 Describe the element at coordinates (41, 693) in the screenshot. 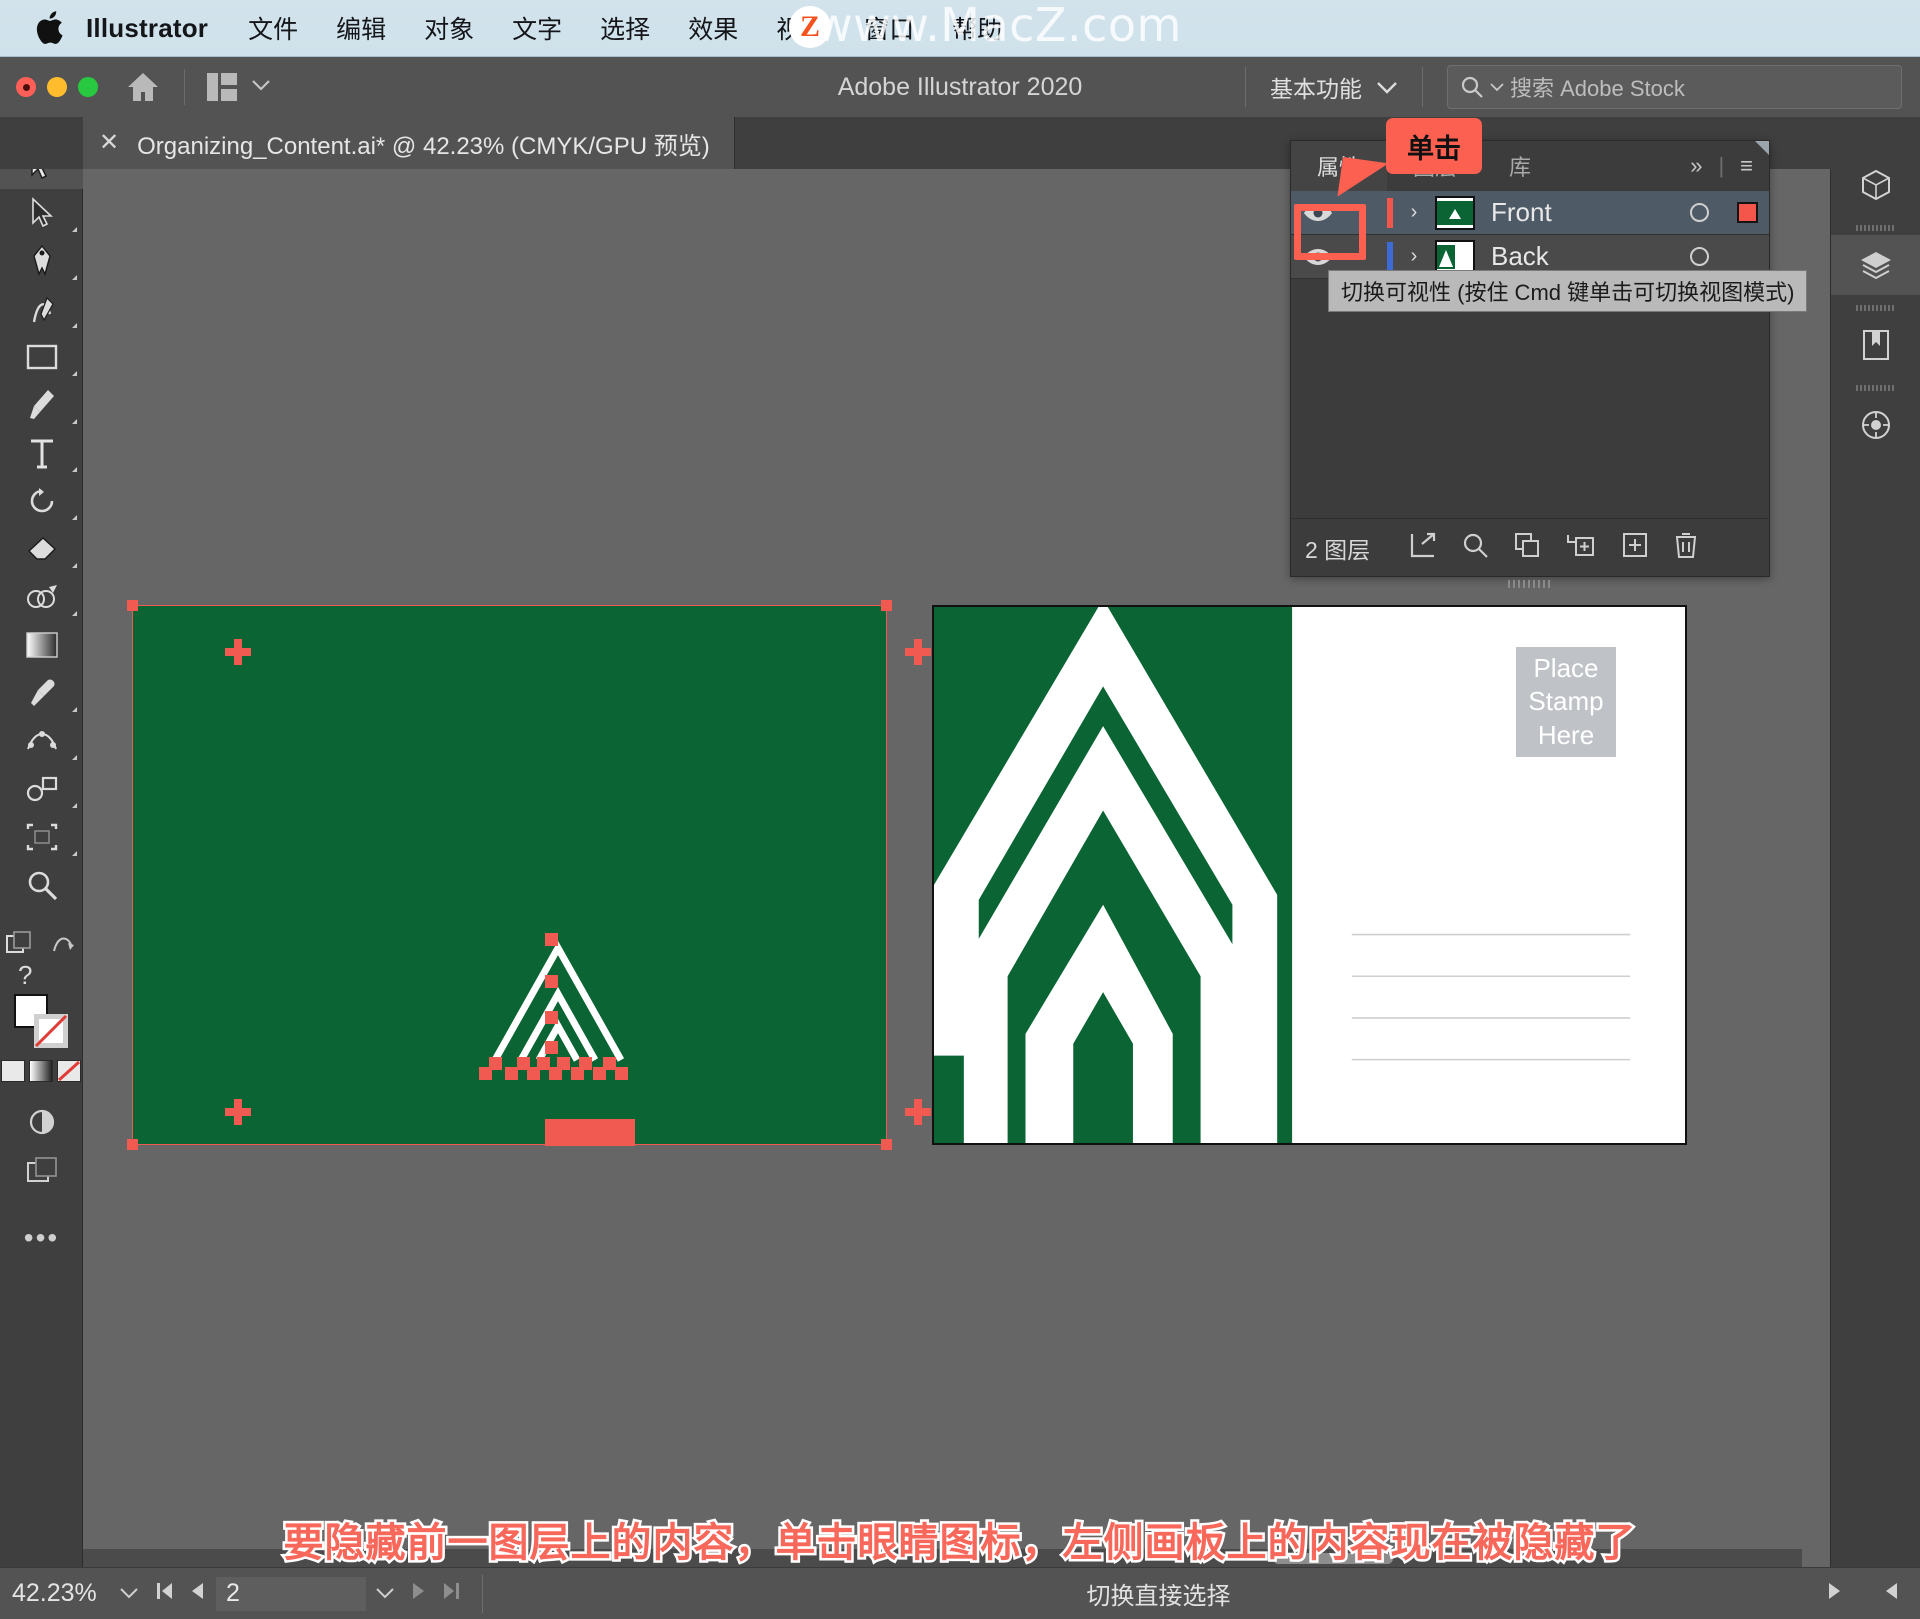

I see `eyedropper-tool` at that location.